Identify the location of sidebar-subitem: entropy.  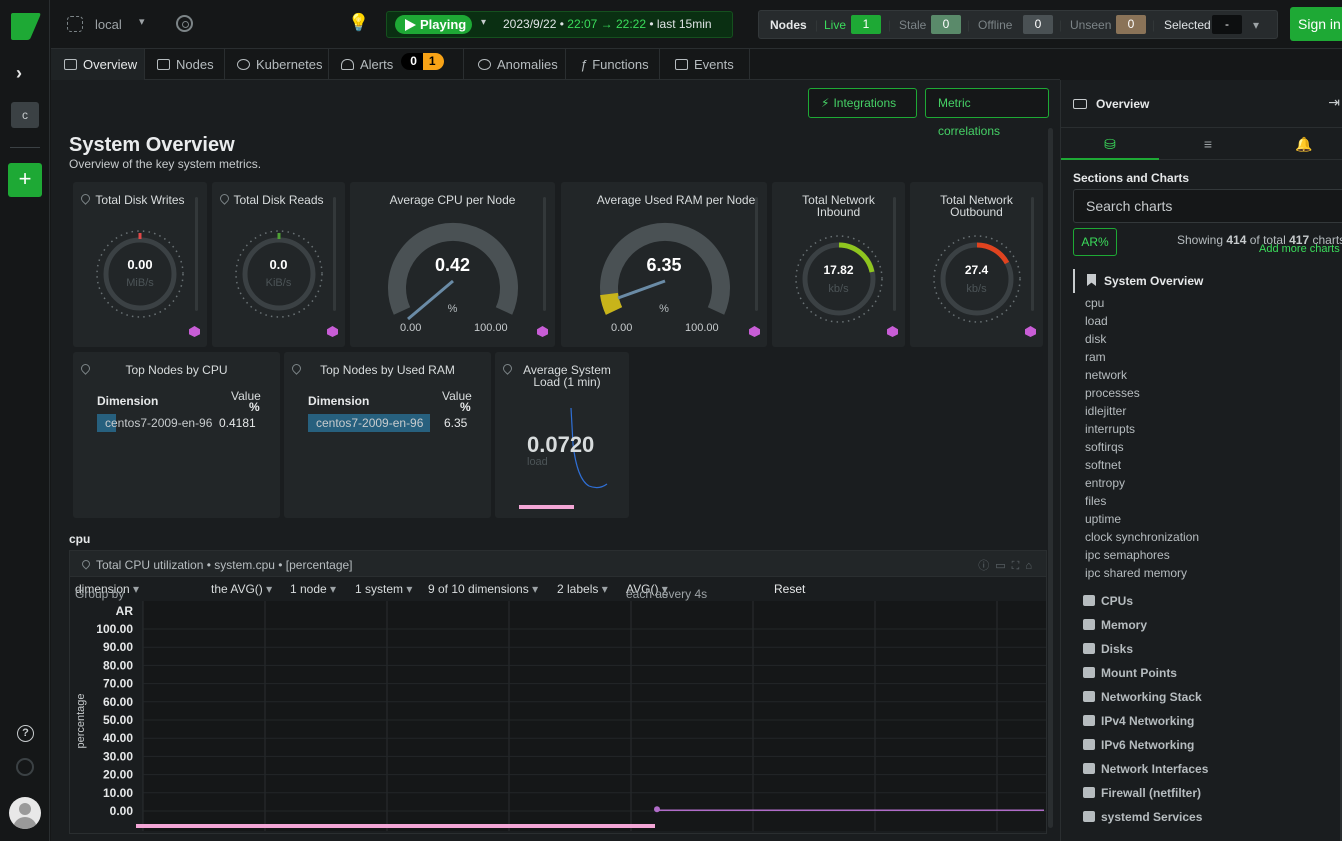
(1105, 483).